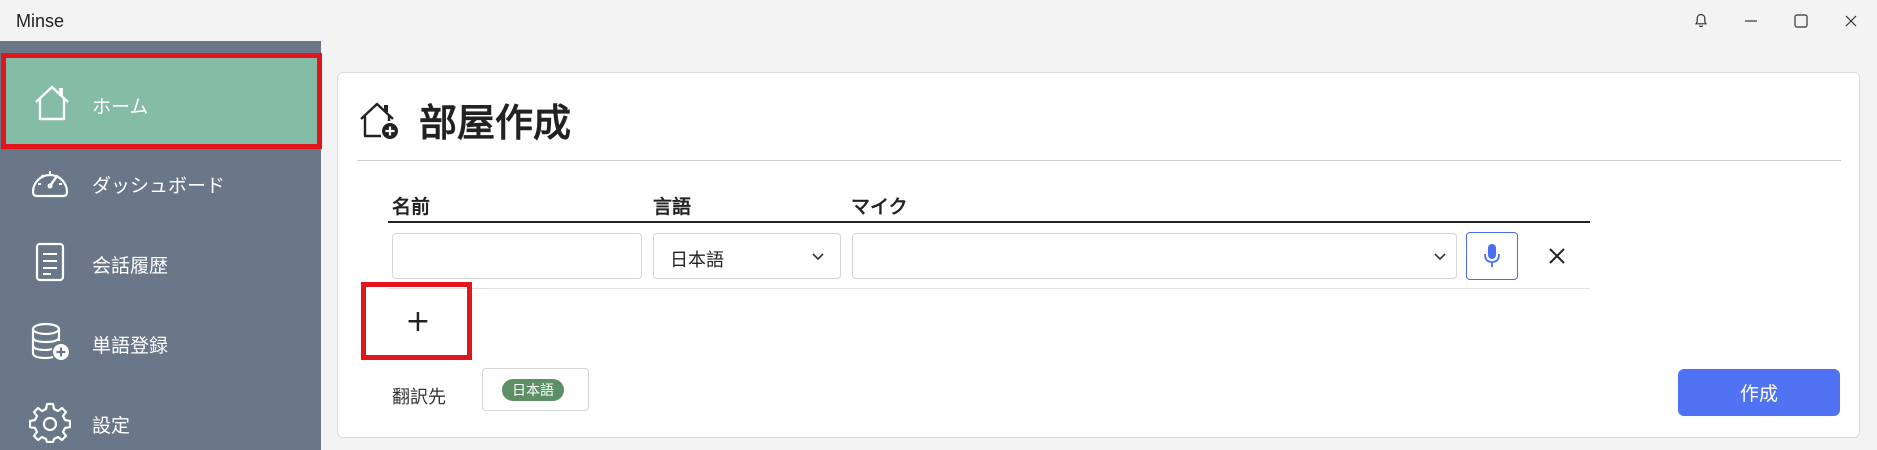  Describe the element at coordinates (160, 416) in the screenshot. I see `sidebar-item-settings: 設定` at that location.